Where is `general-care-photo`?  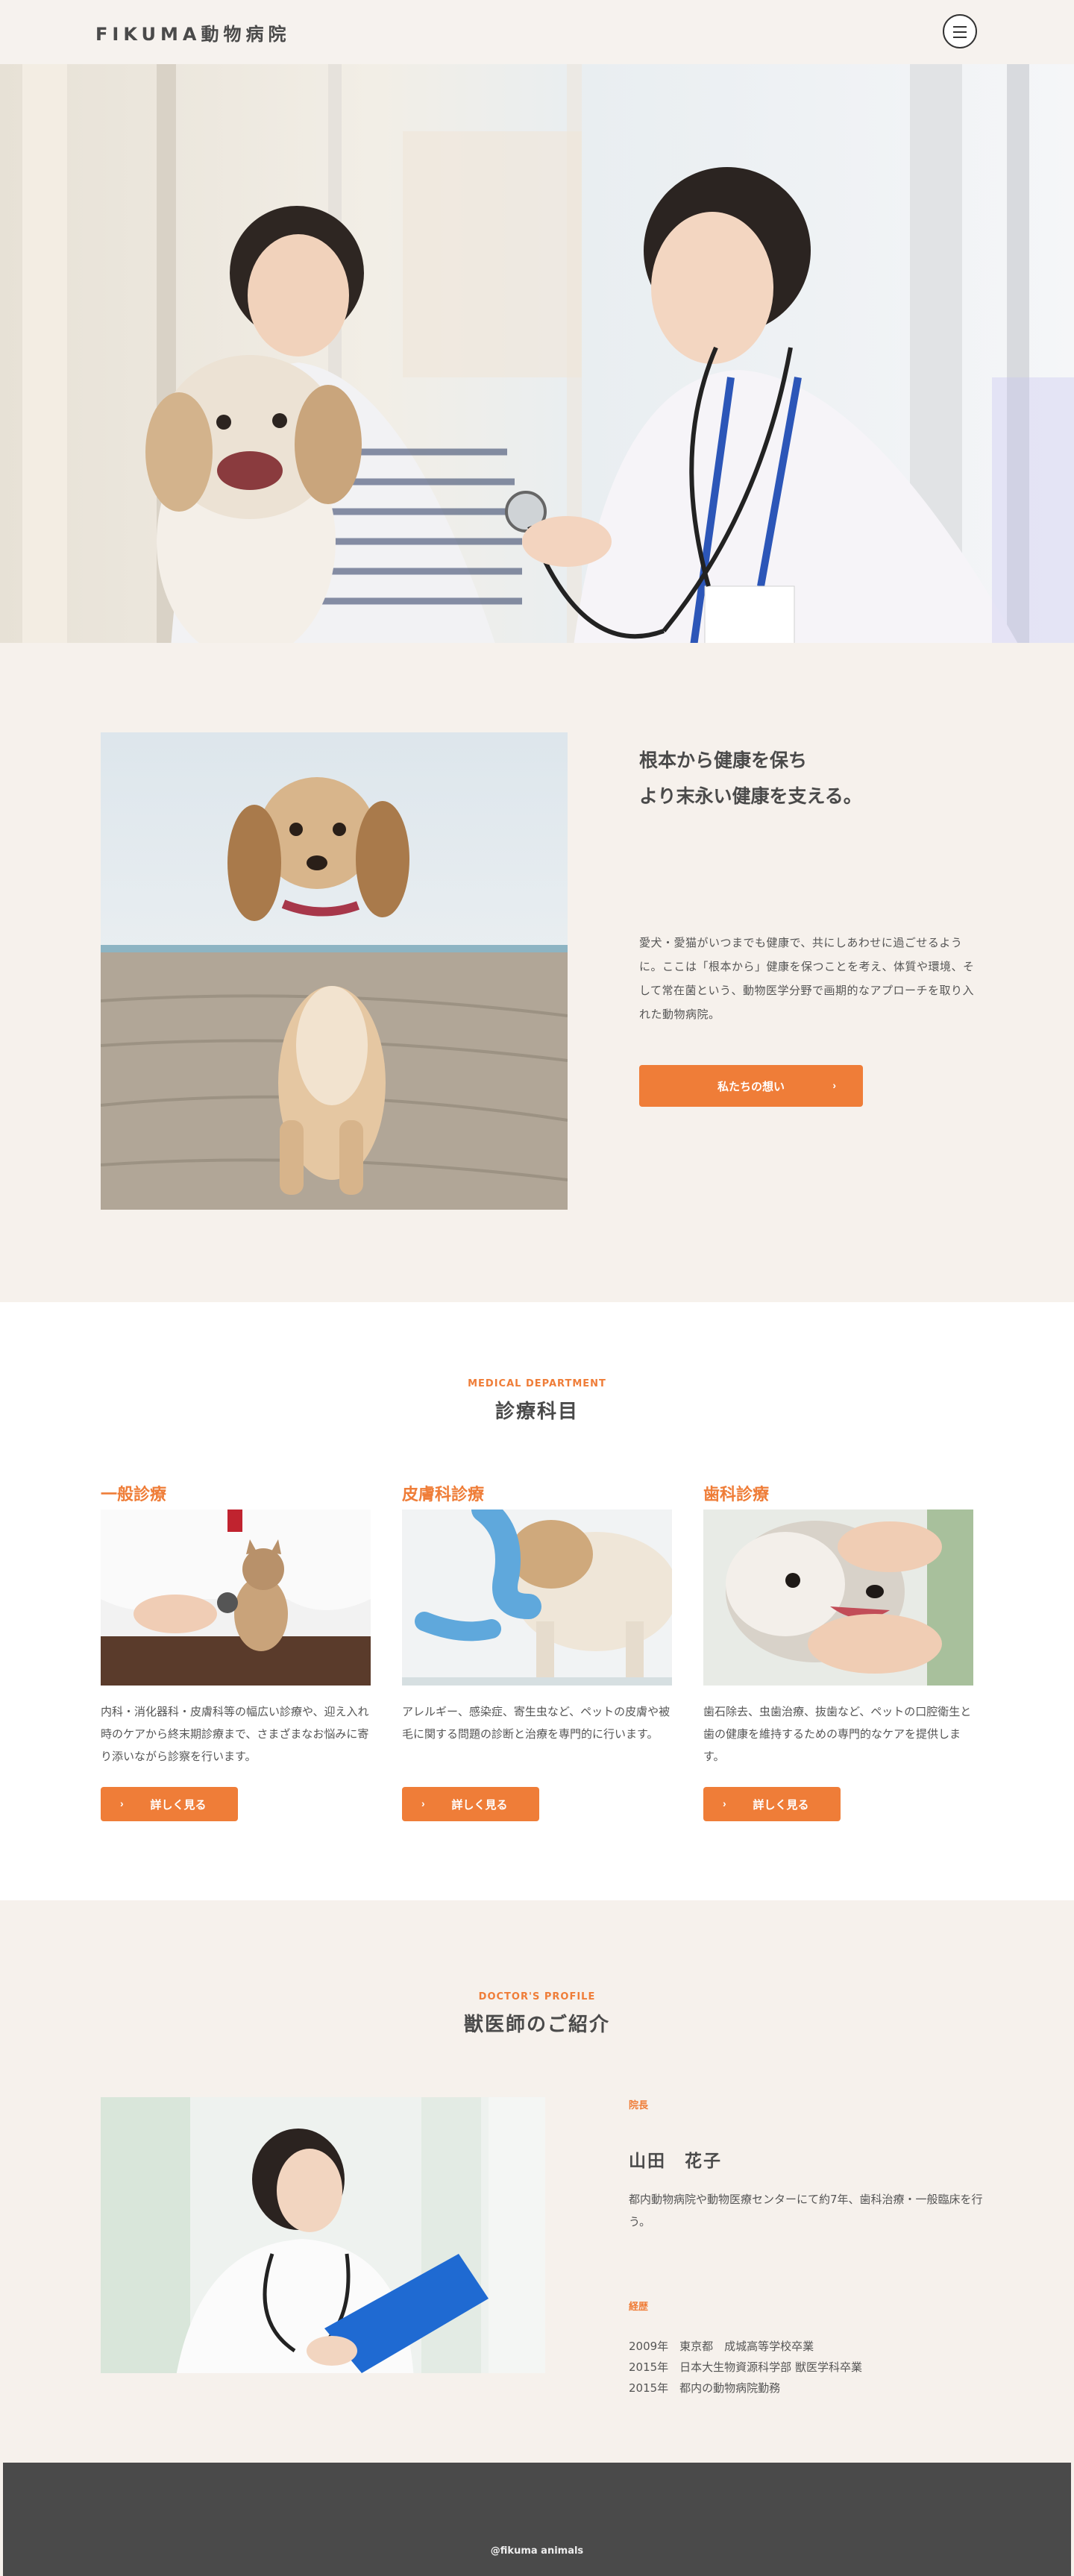
general-care-photo is located at coordinates (236, 1598).